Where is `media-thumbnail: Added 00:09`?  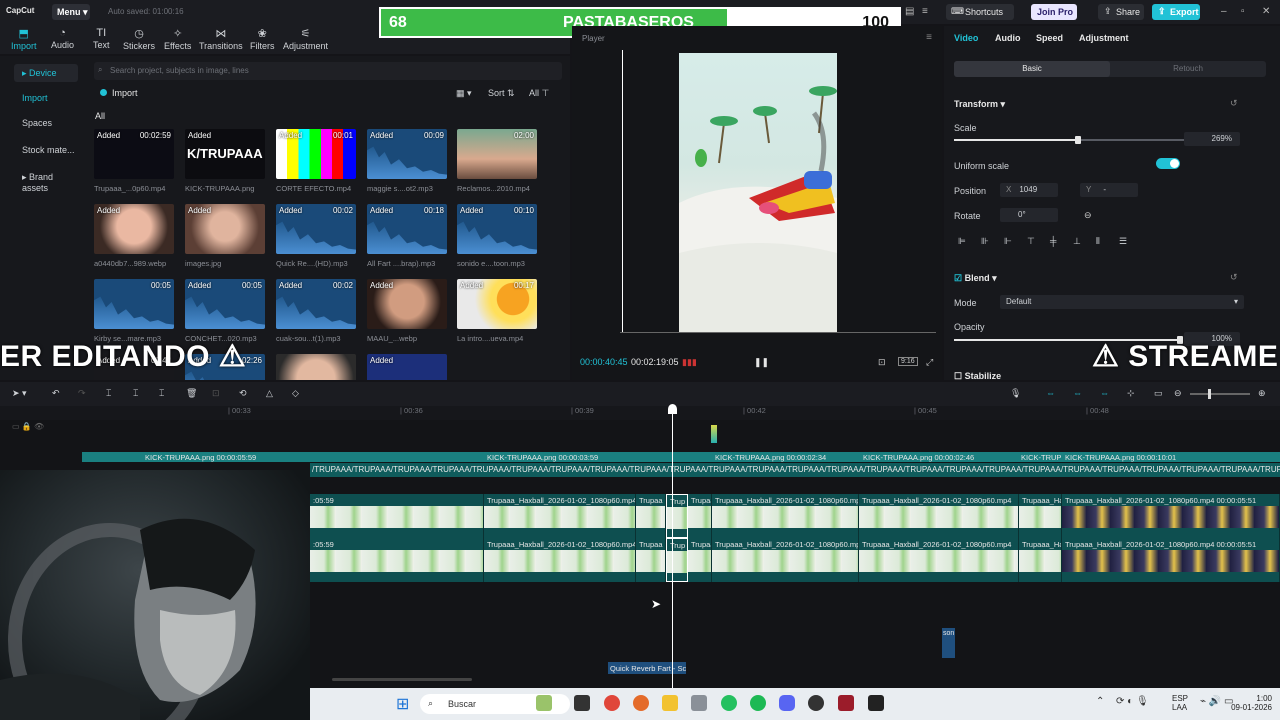 media-thumbnail: Added 00:09 is located at coordinates (407, 154).